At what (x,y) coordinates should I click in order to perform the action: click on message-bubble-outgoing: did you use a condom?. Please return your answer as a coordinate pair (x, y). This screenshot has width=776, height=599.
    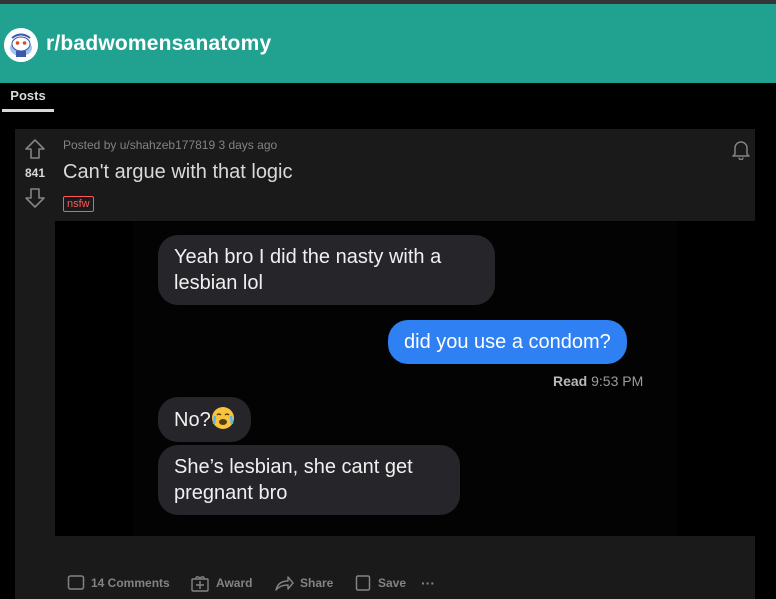
    Looking at the image, I should click on (507, 342).